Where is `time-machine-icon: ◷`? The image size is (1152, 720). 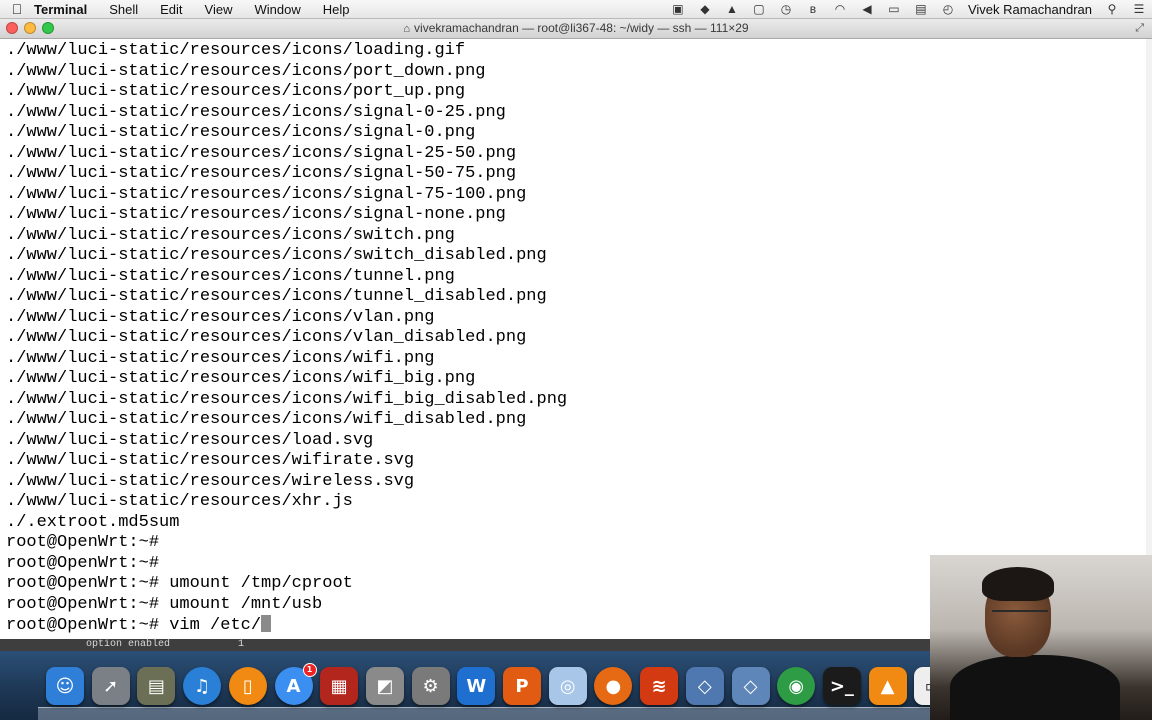
time-machine-icon: ◷ is located at coordinates (786, 9).